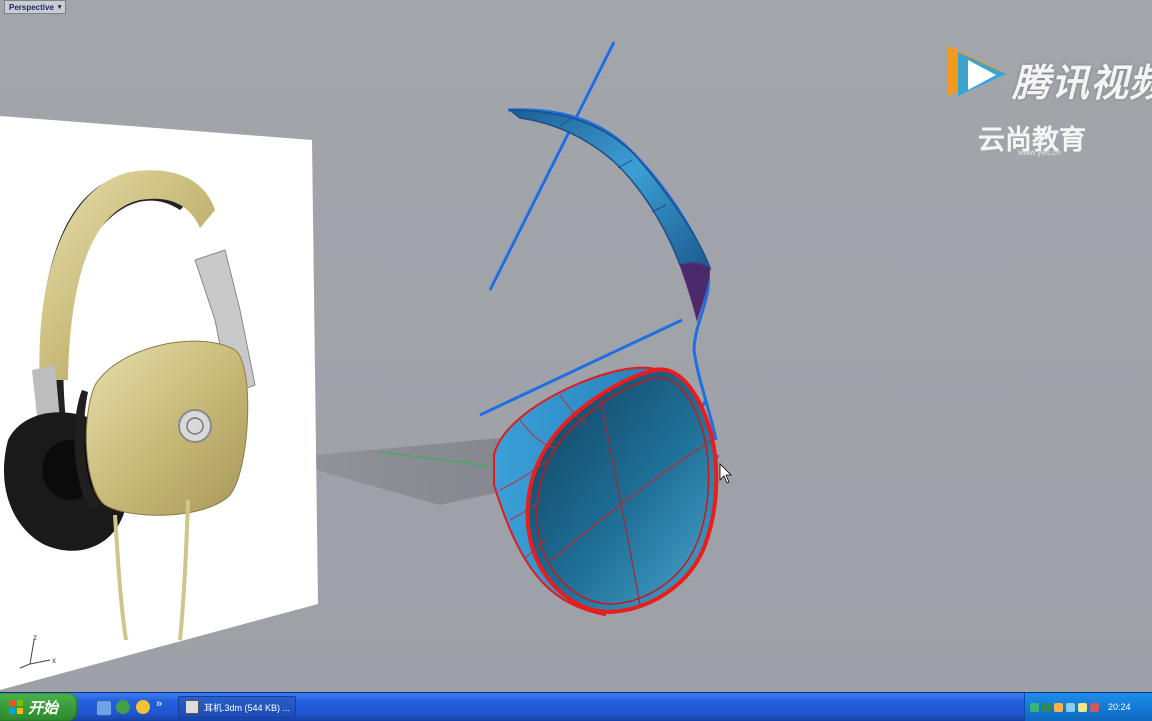 The height and width of the screenshot is (721, 1152). Describe the element at coordinates (1039, 152) in the screenshot. I see `watermark-url-text: www.yeo.cn` at that location.